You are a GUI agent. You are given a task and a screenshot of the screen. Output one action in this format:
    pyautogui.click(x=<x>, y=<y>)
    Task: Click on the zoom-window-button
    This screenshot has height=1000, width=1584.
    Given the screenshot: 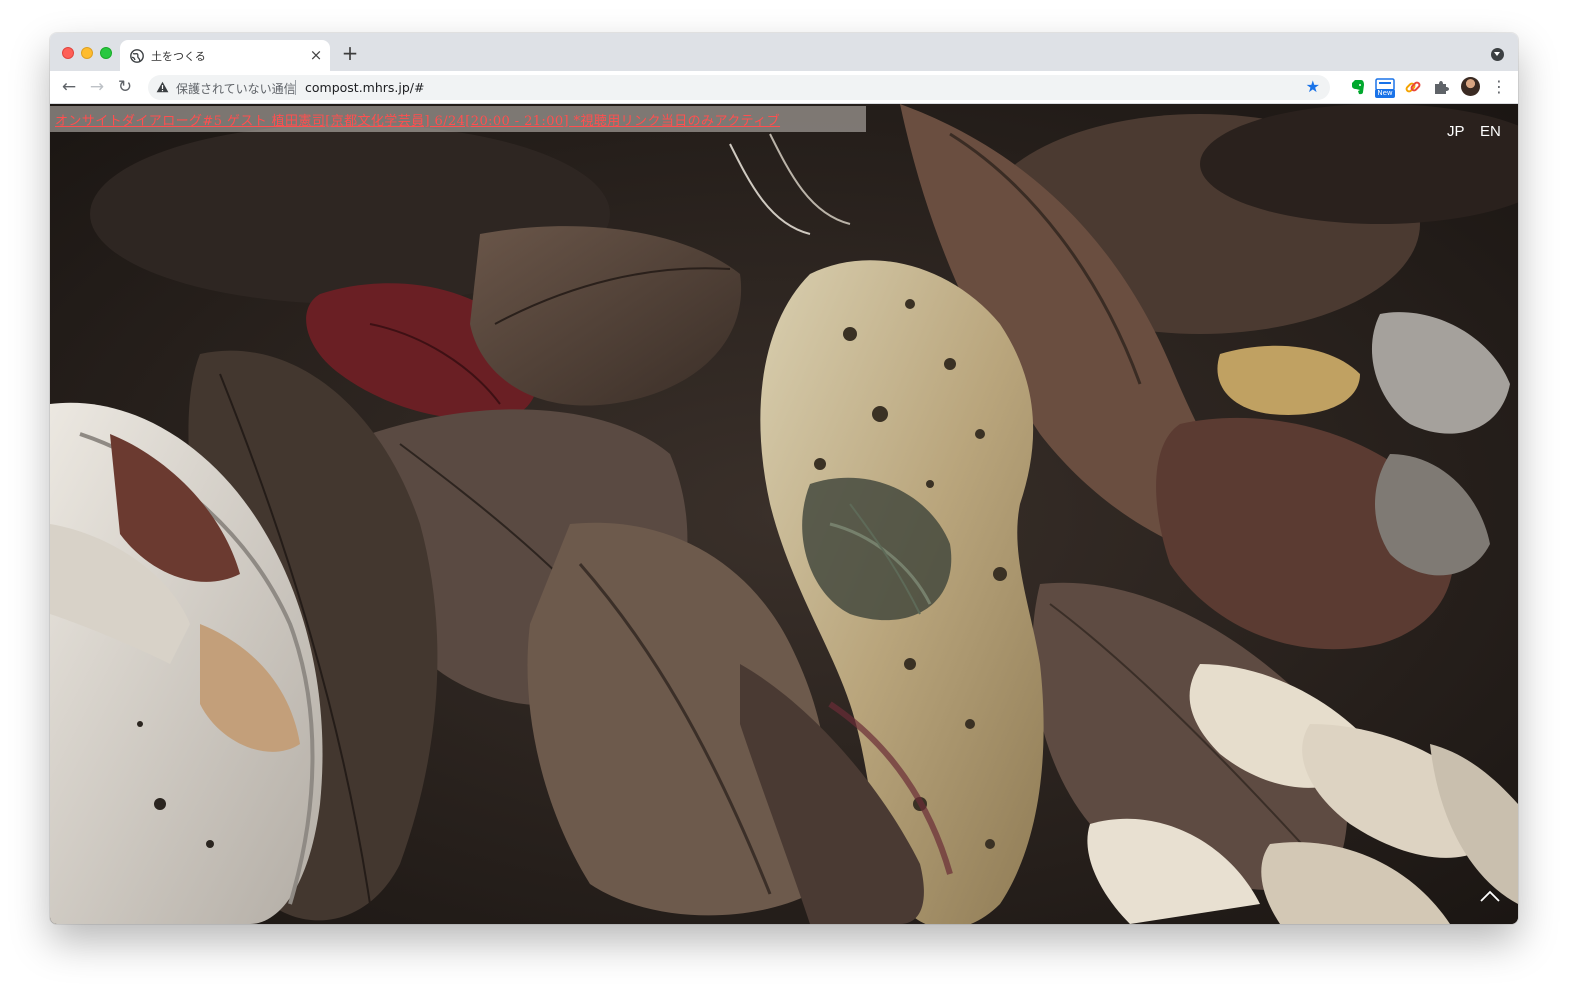 What is the action you would take?
    pyautogui.click(x=106, y=53)
    